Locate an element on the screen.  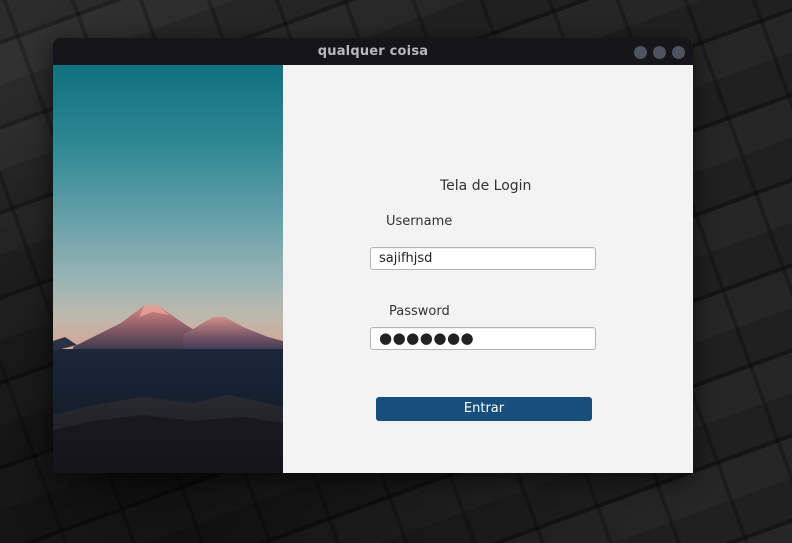
login-button: Entrar is located at coordinates (484, 409).